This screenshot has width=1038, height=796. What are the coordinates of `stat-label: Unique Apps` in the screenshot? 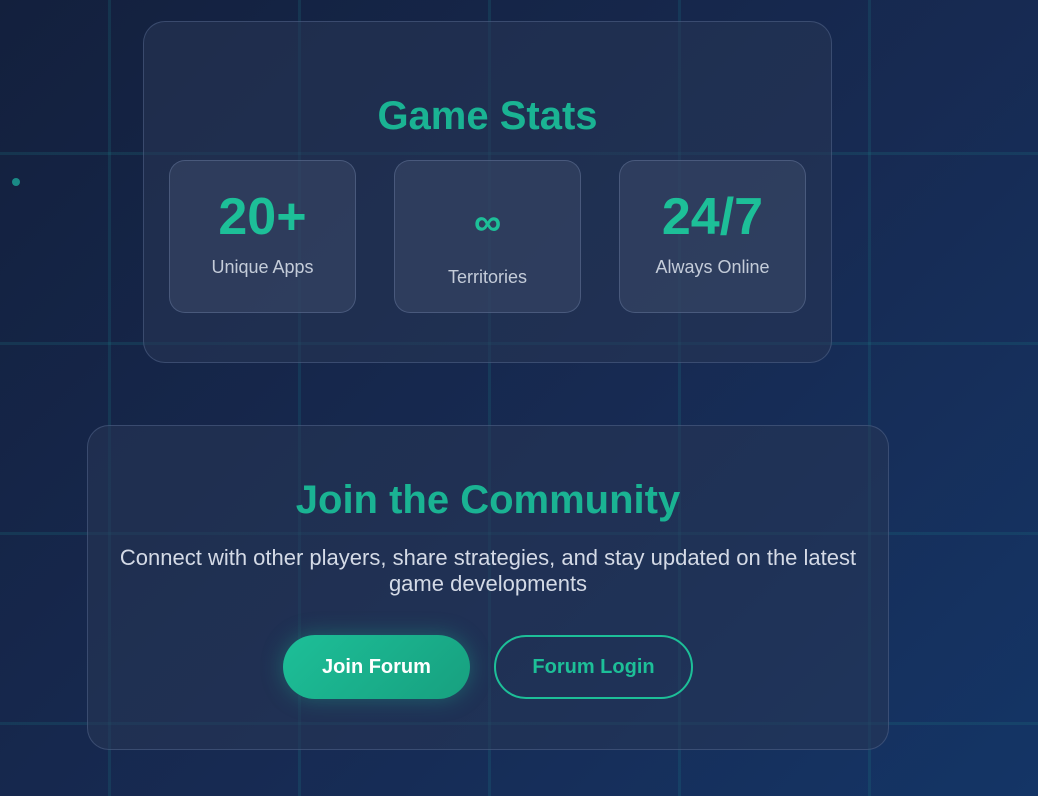 It's located at (262, 267).